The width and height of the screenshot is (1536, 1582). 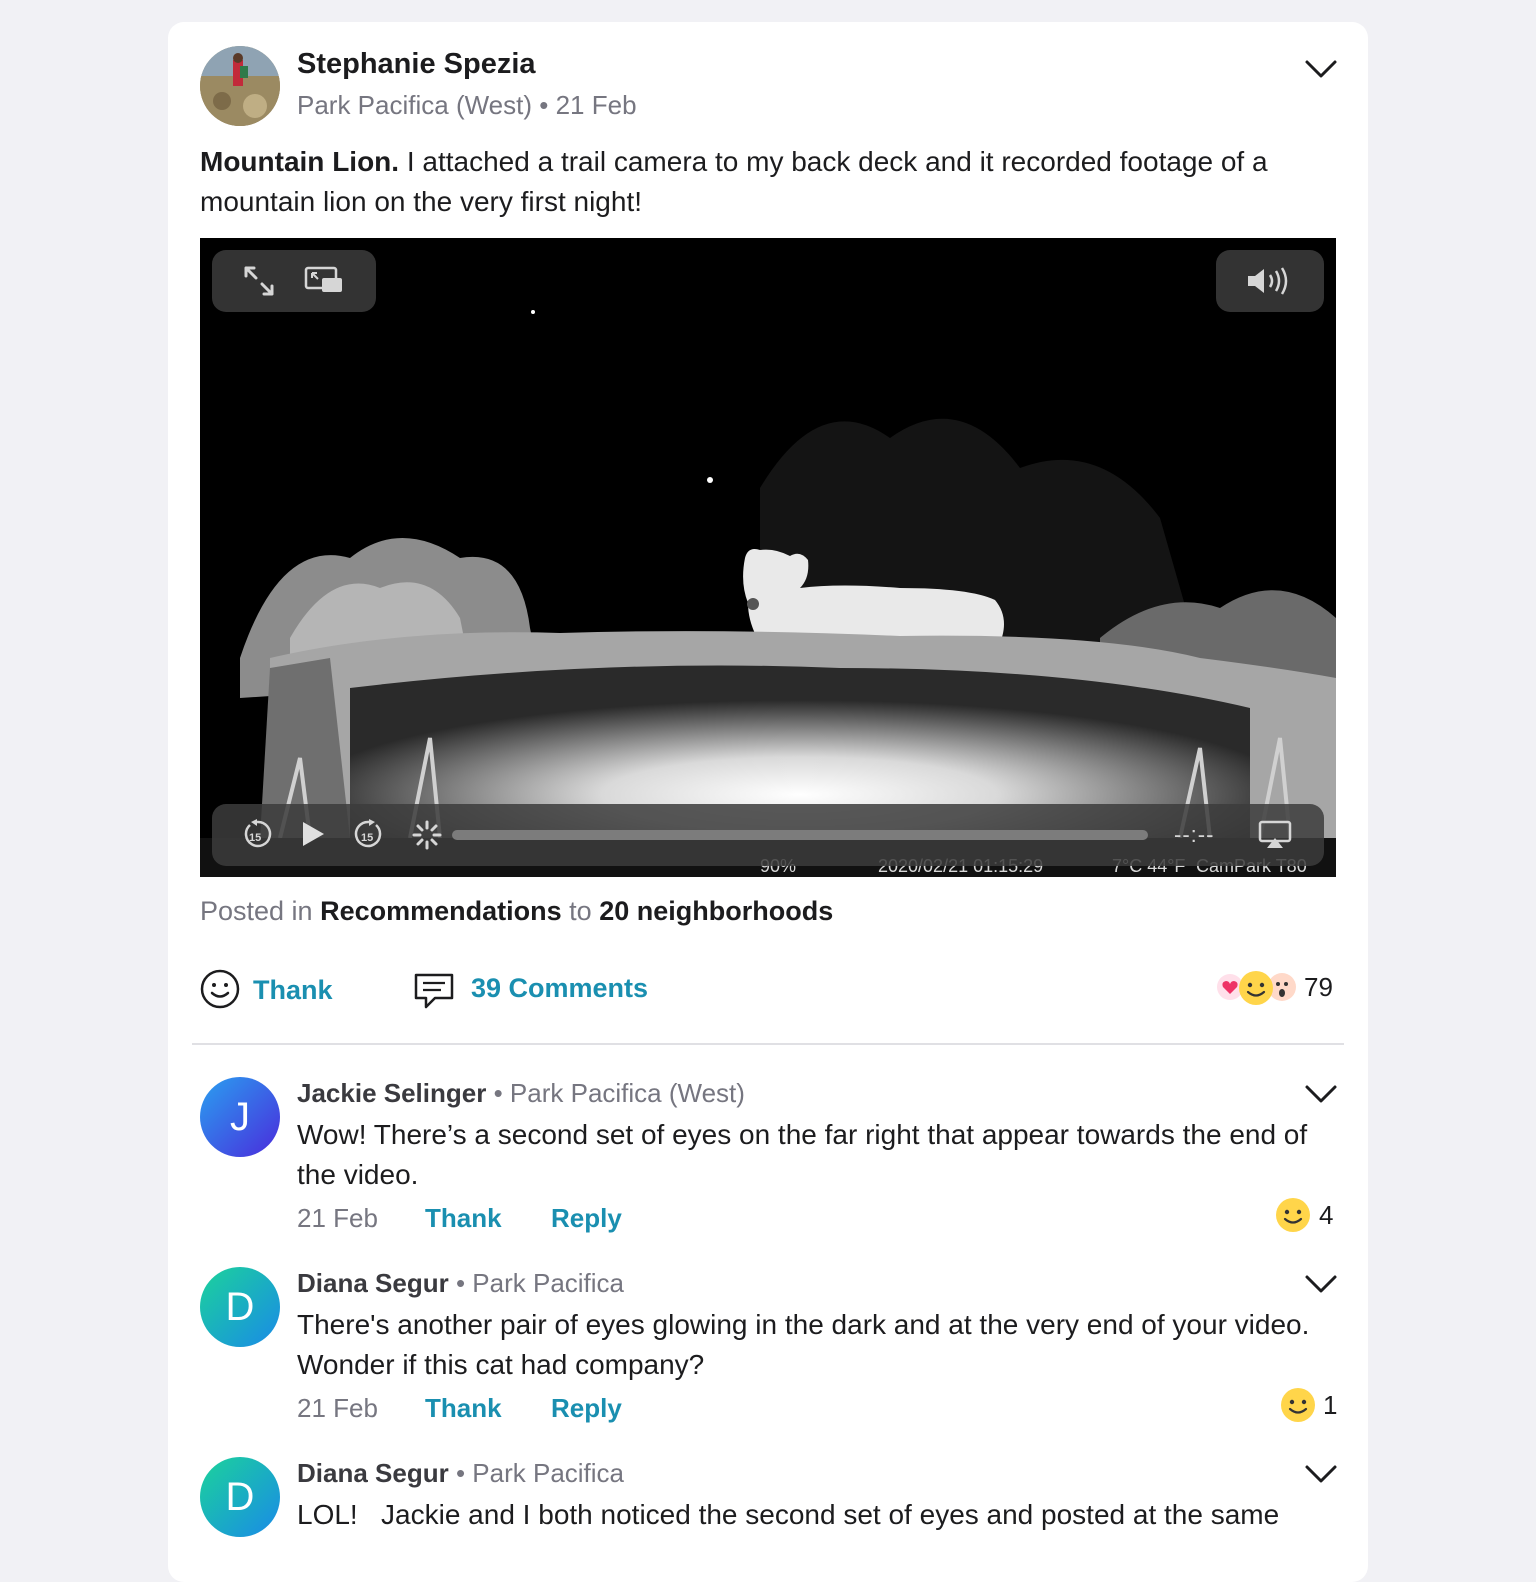 What do you see at coordinates (324, 281) in the screenshot?
I see `picture-in-picture-icon` at bounding box center [324, 281].